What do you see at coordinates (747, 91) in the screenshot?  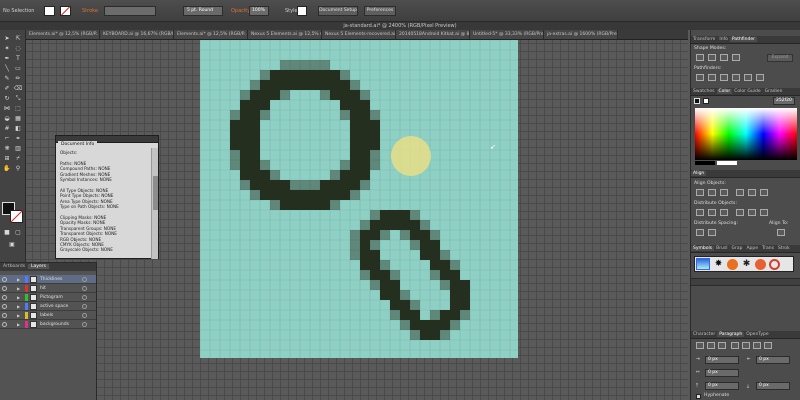 I see `tab-color-guide: Color Guide` at bounding box center [747, 91].